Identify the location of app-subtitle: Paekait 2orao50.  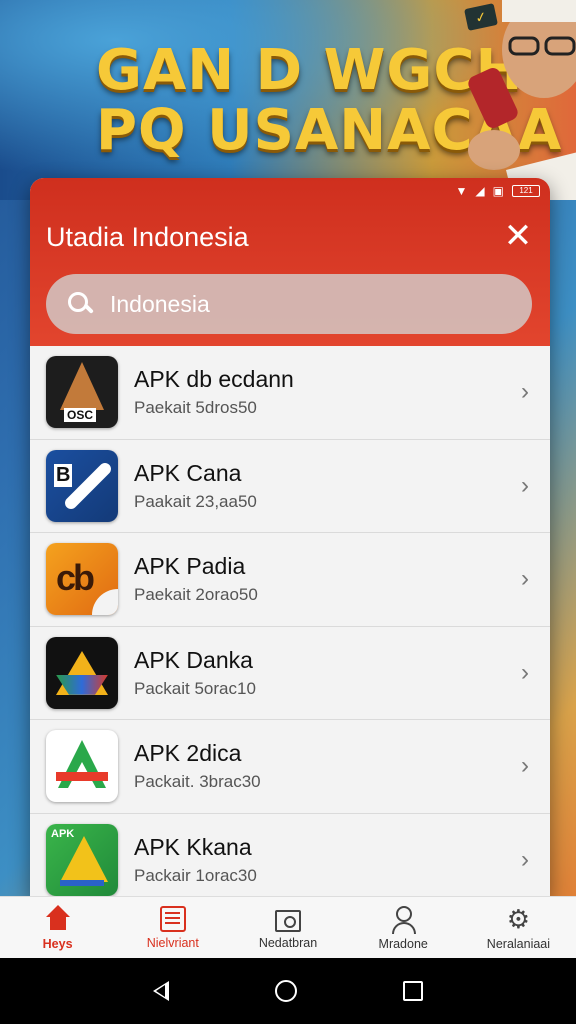
(196, 595).